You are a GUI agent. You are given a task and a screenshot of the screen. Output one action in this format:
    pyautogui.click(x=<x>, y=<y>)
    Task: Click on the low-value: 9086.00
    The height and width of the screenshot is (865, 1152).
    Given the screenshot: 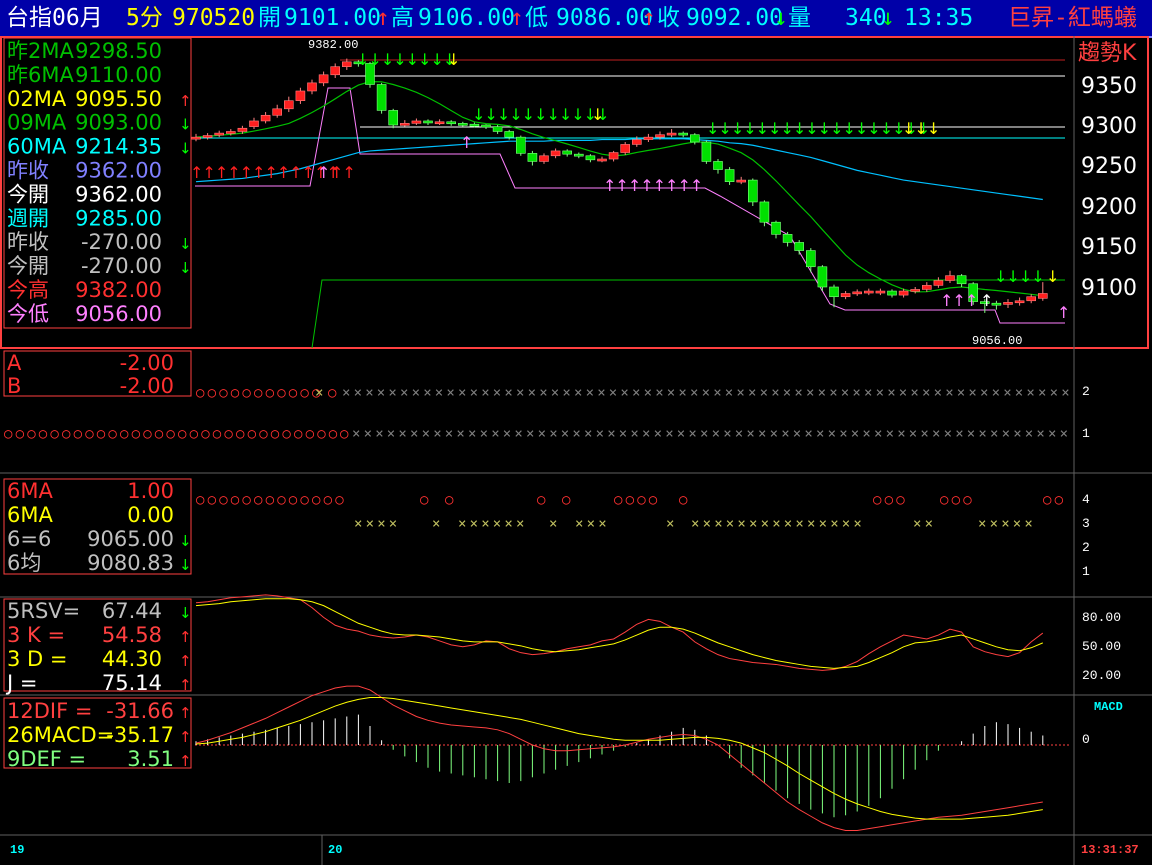 What is the action you would take?
    pyautogui.click(x=604, y=18)
    